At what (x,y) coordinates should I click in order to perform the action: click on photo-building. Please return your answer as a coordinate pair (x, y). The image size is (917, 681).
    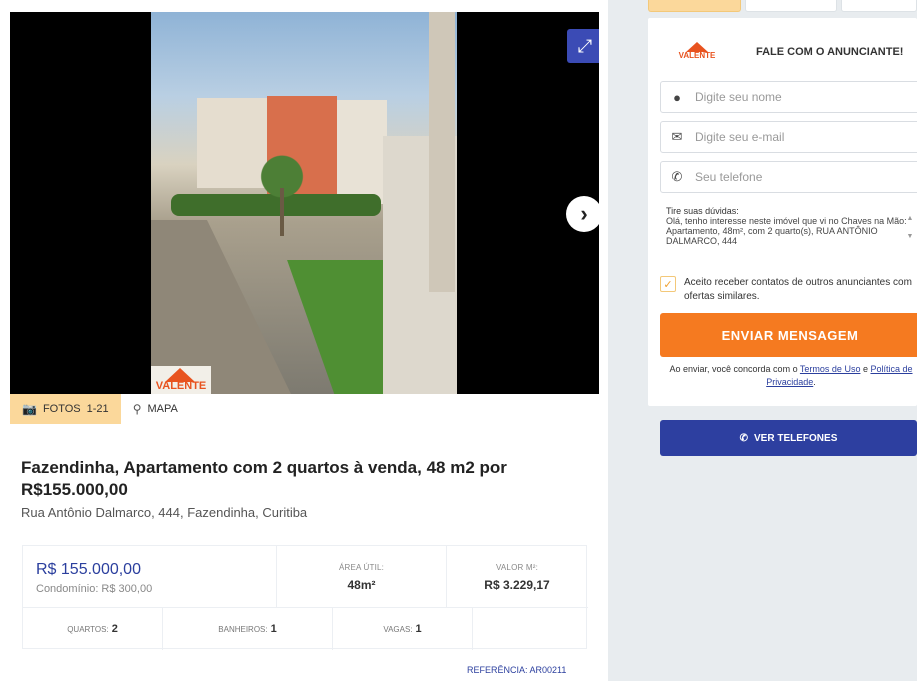
    Looking at the image, I should click on (362, 152).